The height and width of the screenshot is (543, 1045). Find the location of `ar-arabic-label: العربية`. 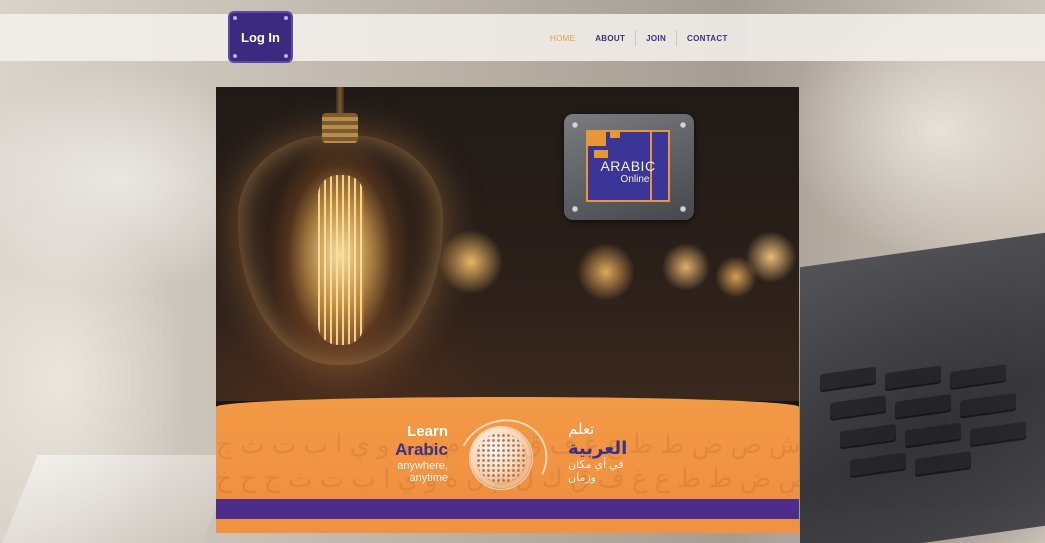

ar-arabic-label: العربية is located at coordinates (598, 448).